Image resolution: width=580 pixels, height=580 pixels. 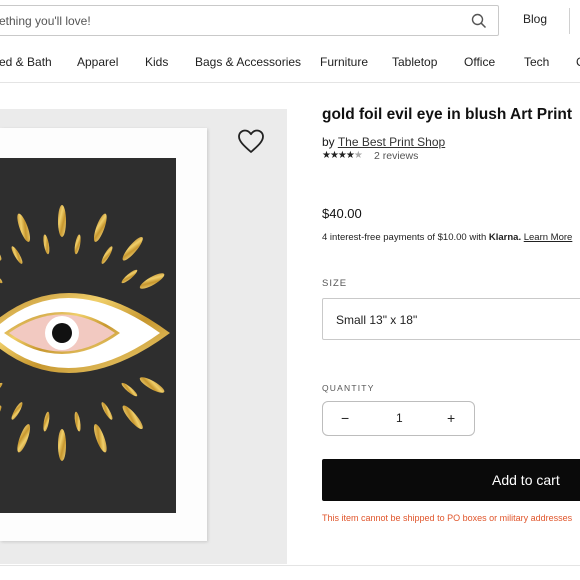 I want to click on product-price: $40.00, so click(x=342, y=213).